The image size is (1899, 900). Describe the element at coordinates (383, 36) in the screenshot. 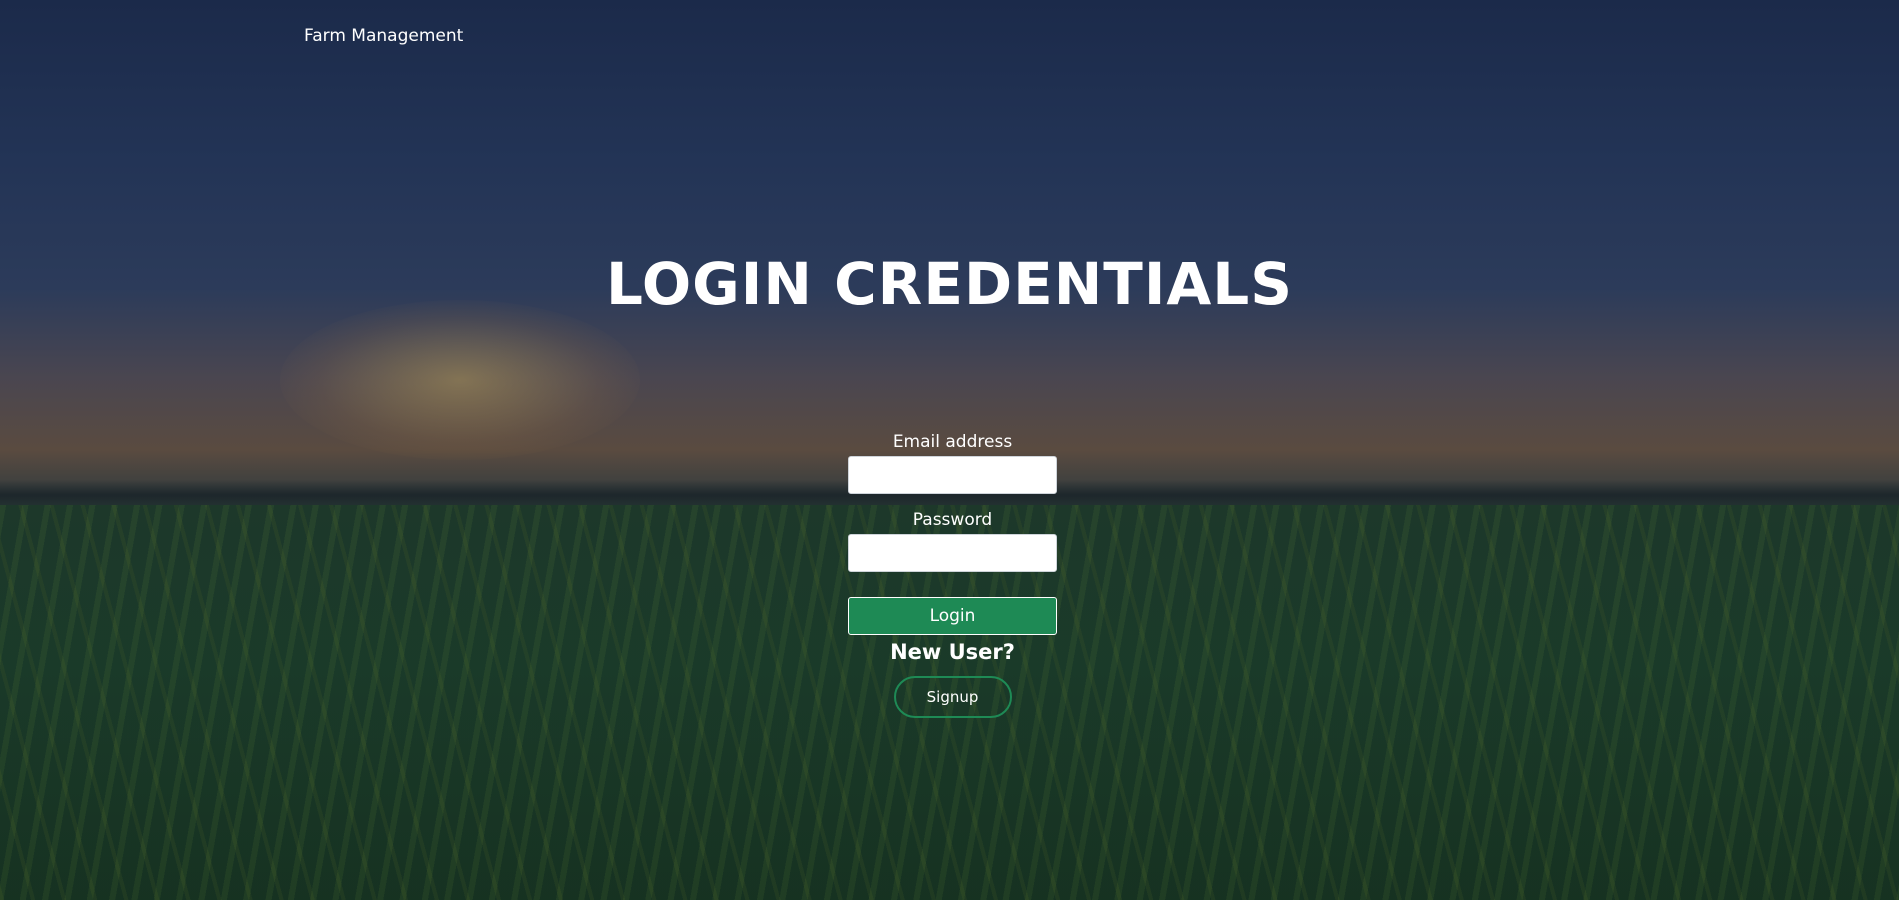

I see `brand-link: Farm Management` at that location.